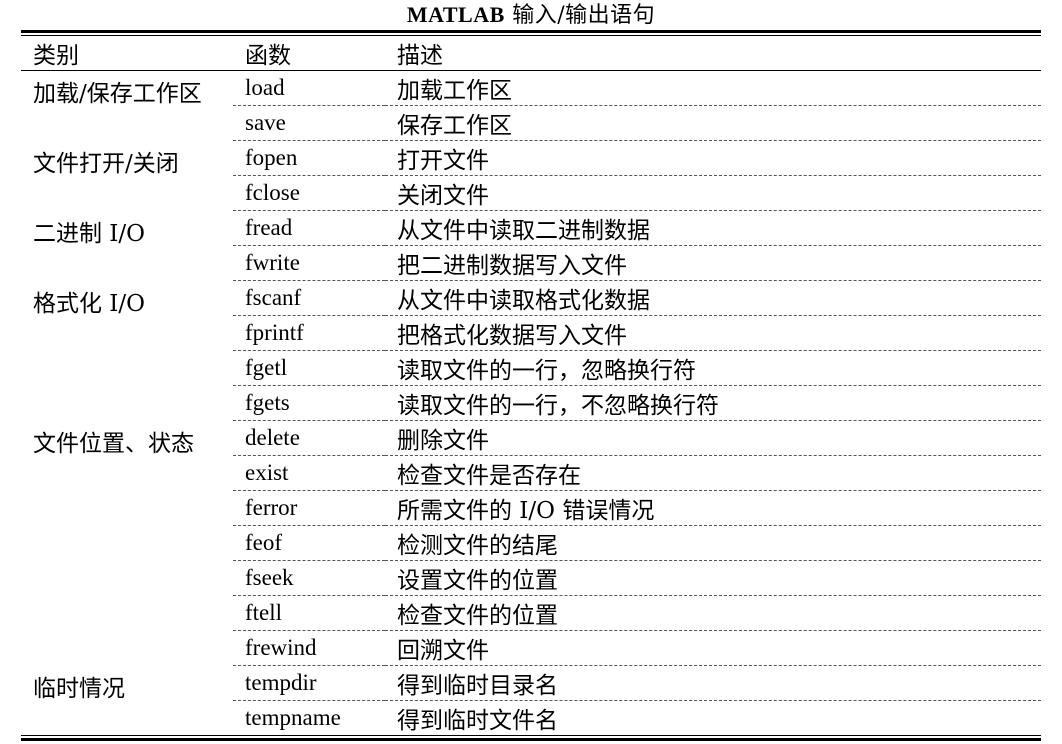  I want to click on description-cell: 把二进制数据写入文件, so click(713, 263).